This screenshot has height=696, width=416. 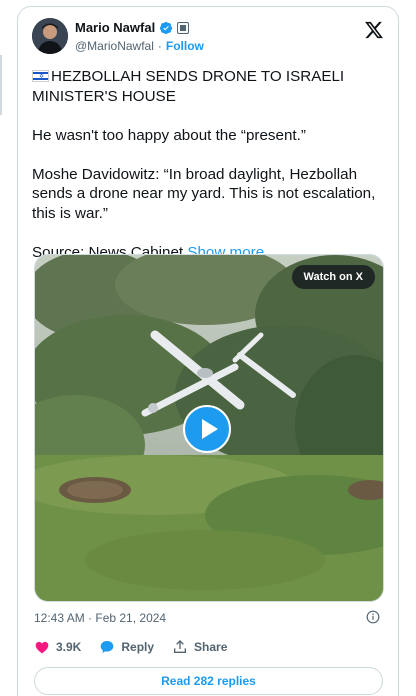 I want to click on affiliate-badge-icon, so click(x=183, y=27).